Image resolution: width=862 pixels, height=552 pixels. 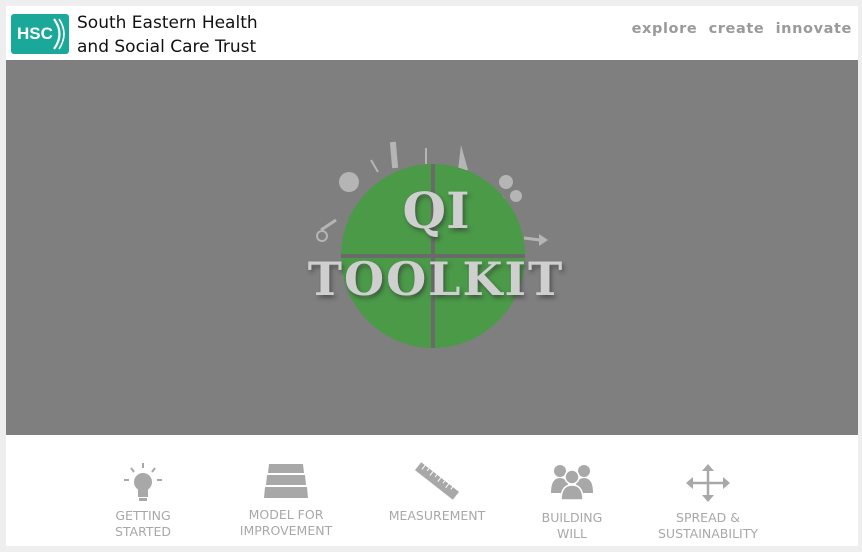 What do you see at coordinates (286, 481) in the screenshot?
I see `stacked-layers-icon` at bounding box center [286, 481].